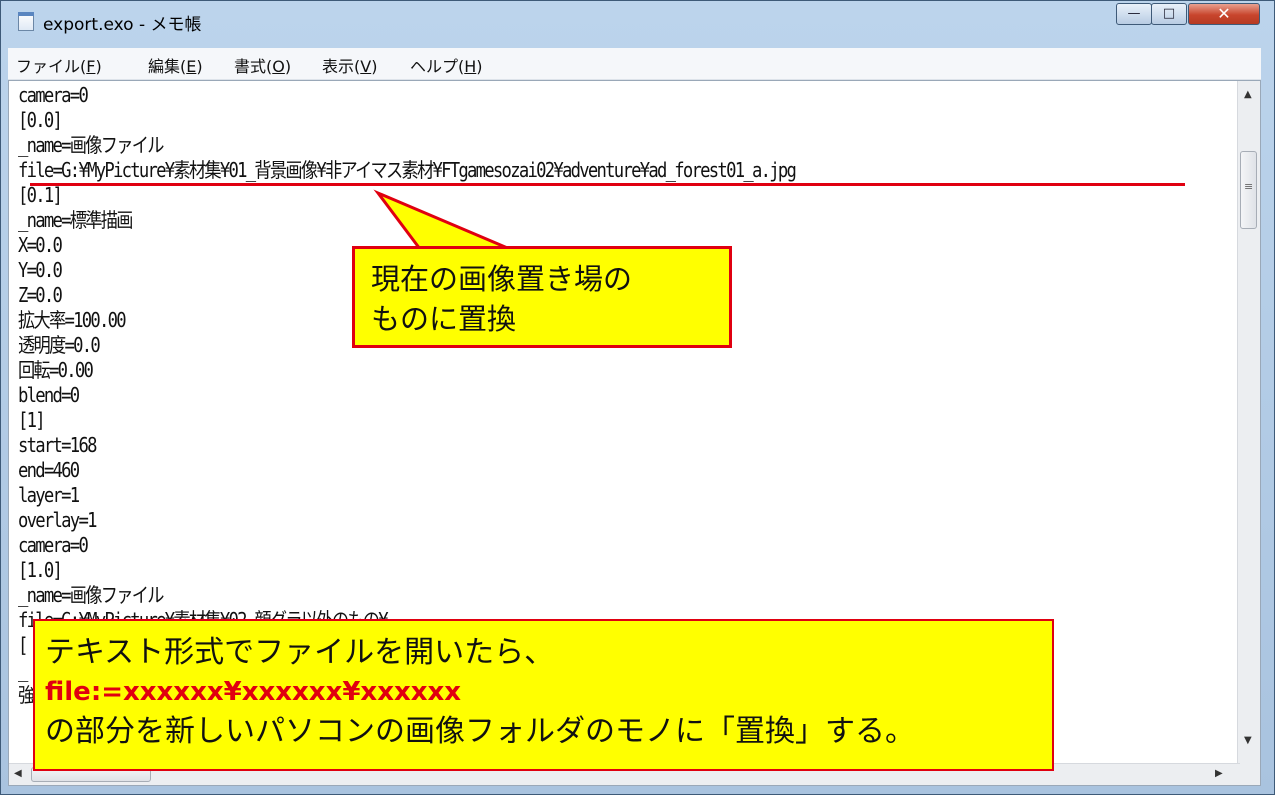  I want to click on callout-line-2: ものに置換, so click(444, 319).